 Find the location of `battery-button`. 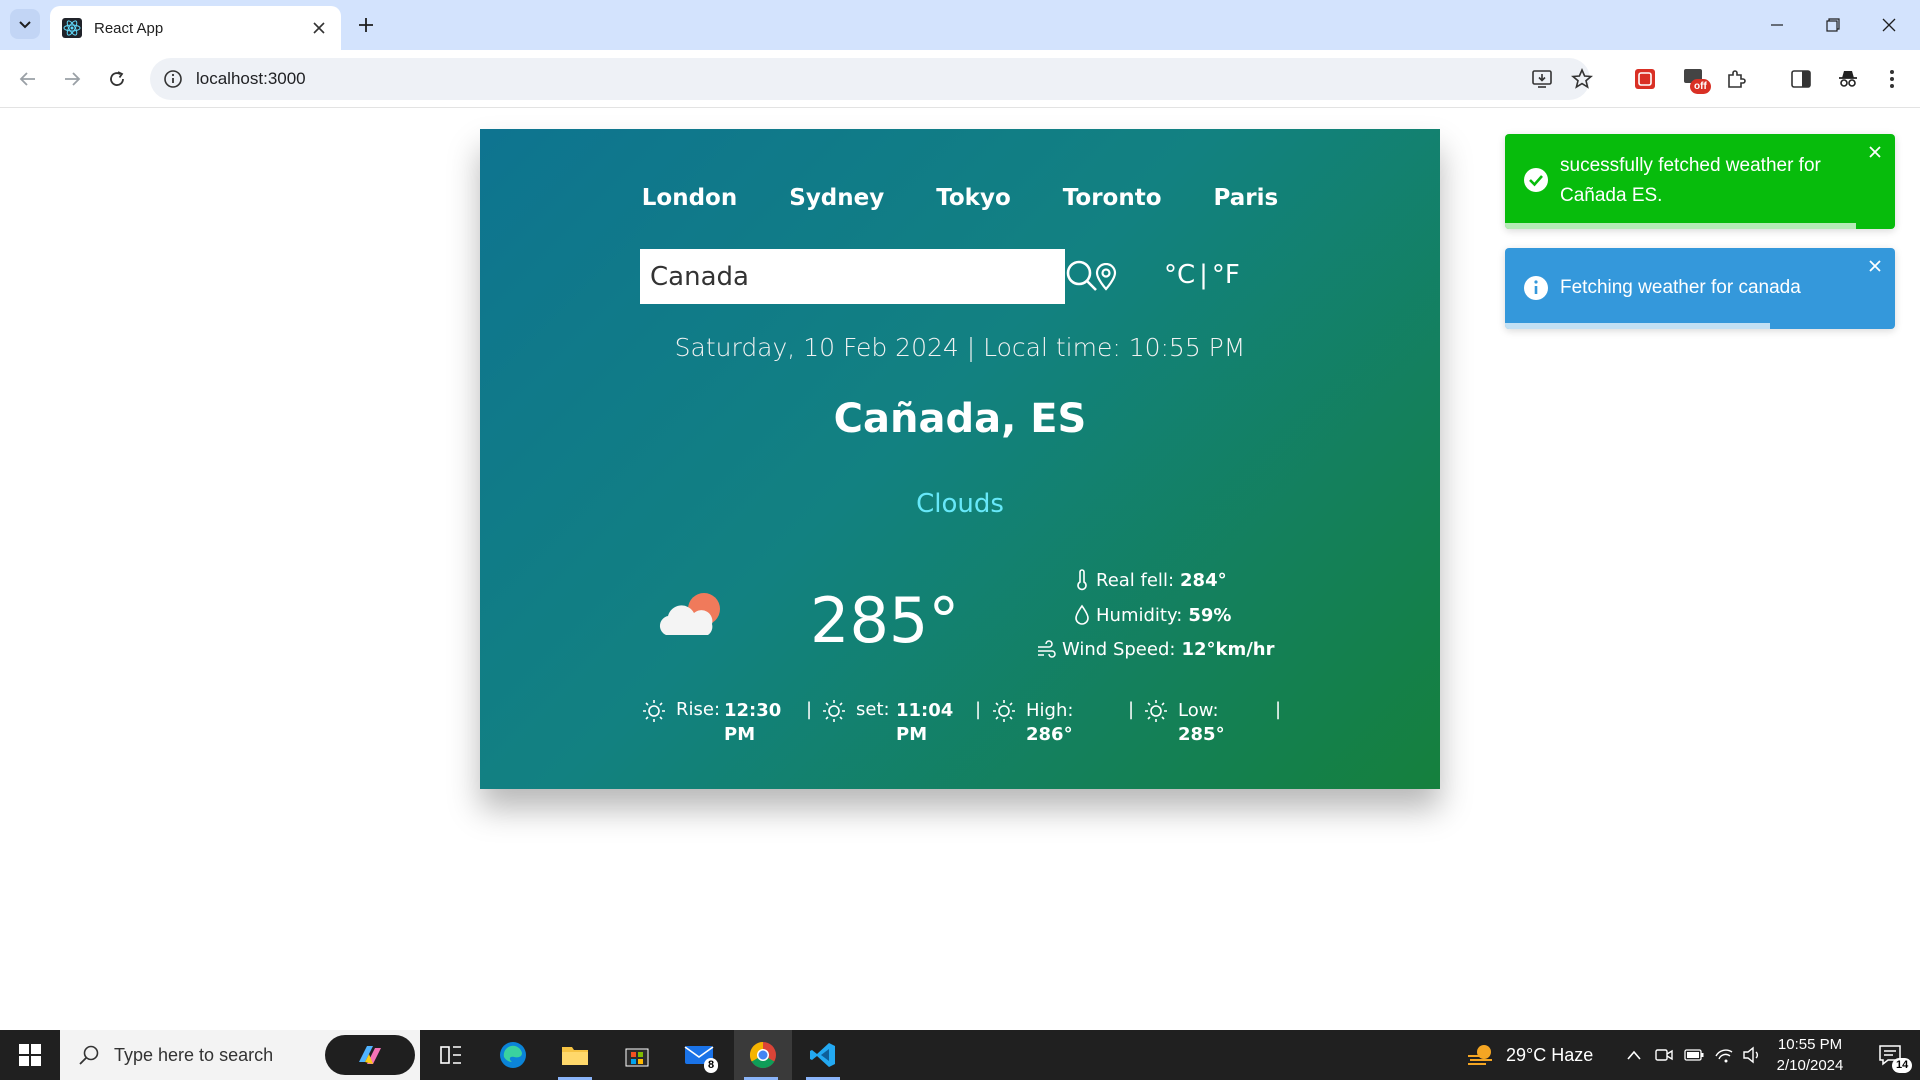

battery-button is located at coordinates (1694, 1055).